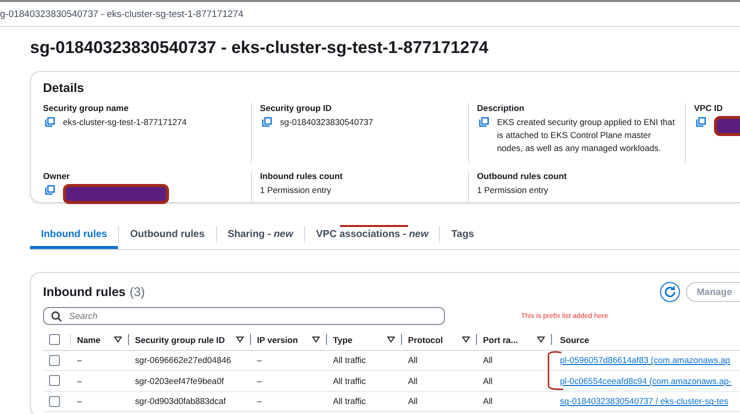 This screenshot has width=740, height=414. I want to click on panel-heading: Details, so click(64, 88).